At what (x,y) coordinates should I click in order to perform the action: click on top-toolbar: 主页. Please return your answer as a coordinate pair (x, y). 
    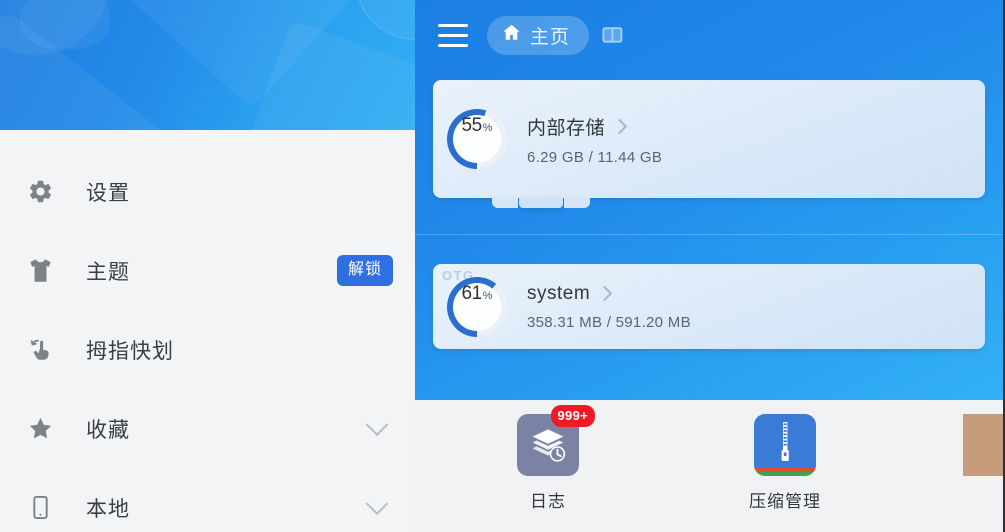
    Looking at the image, I should click on (709, 35).